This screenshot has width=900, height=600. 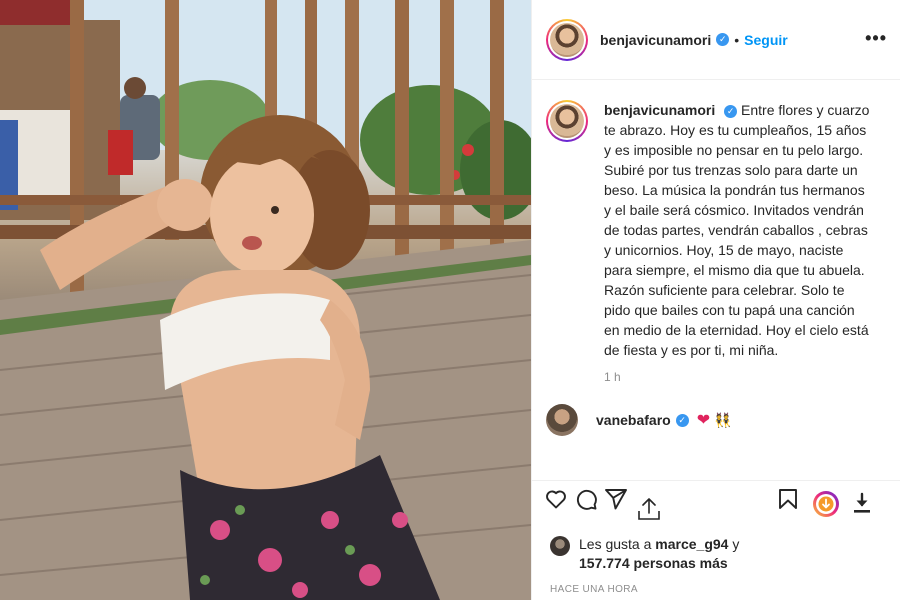 I want to click on post-header: benjavicunamori ✓ • Seguir •••, so click(x=716, y=40).